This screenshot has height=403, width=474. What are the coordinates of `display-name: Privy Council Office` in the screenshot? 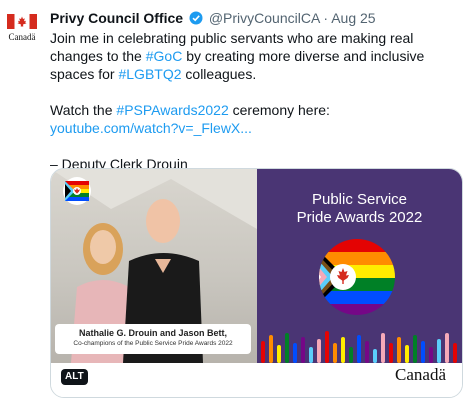 It's located at (116, 18).